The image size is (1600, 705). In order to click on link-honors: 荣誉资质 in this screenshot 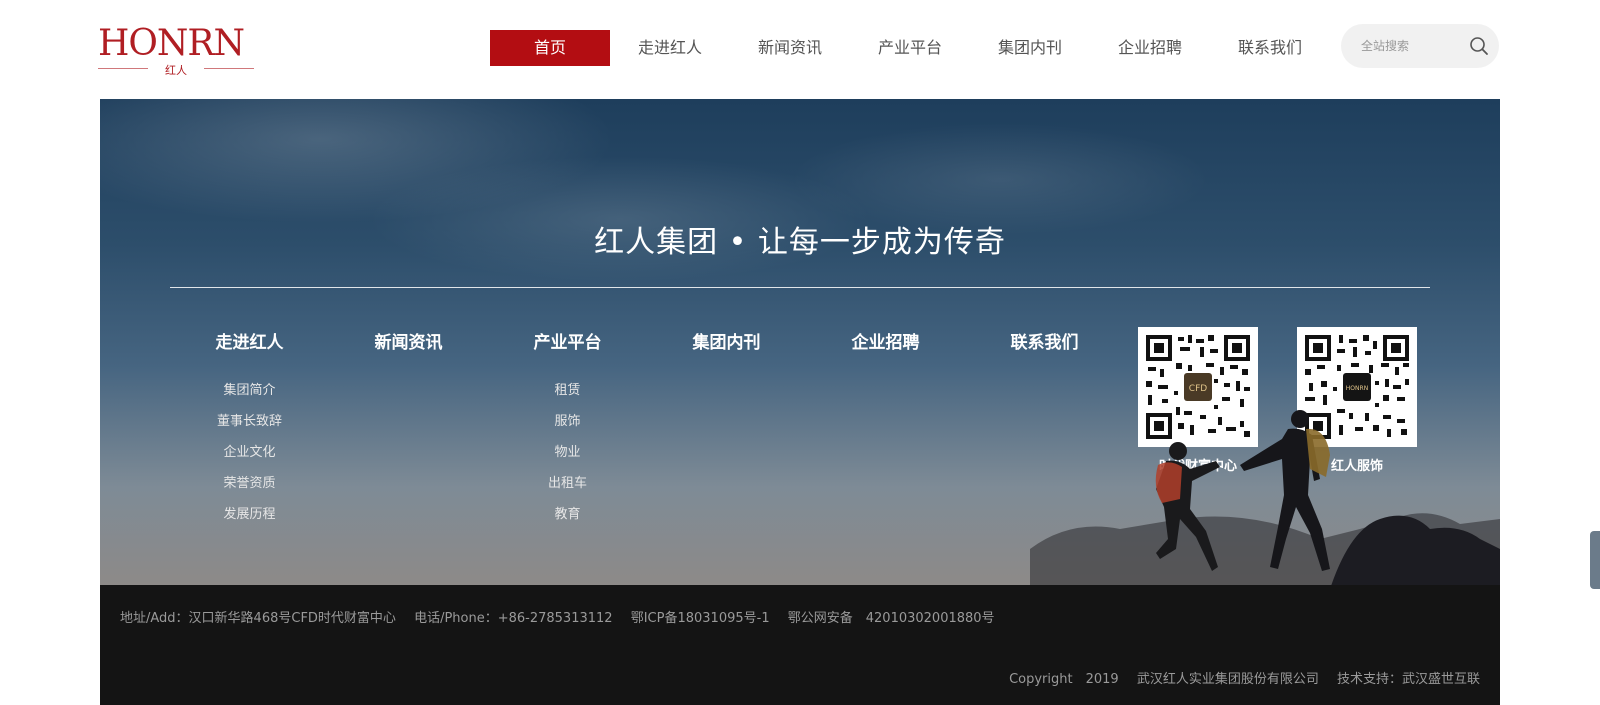, I will do `click(249, 483)`.